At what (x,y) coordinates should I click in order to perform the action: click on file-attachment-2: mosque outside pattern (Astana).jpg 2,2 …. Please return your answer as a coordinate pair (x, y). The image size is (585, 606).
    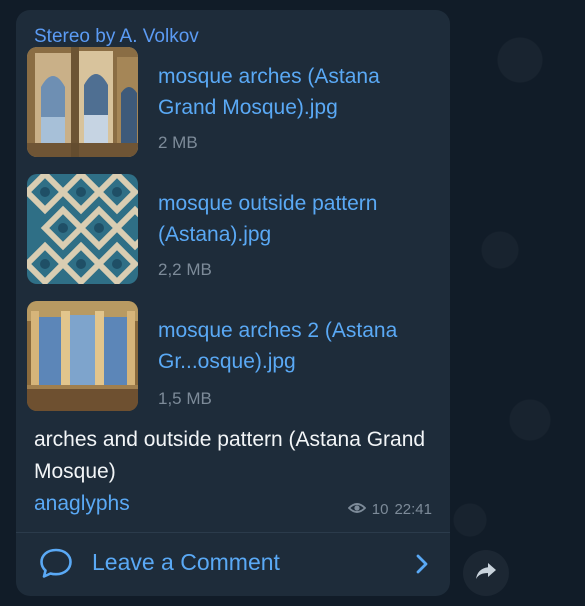
    Looking at the image, I should click on (232, 229).